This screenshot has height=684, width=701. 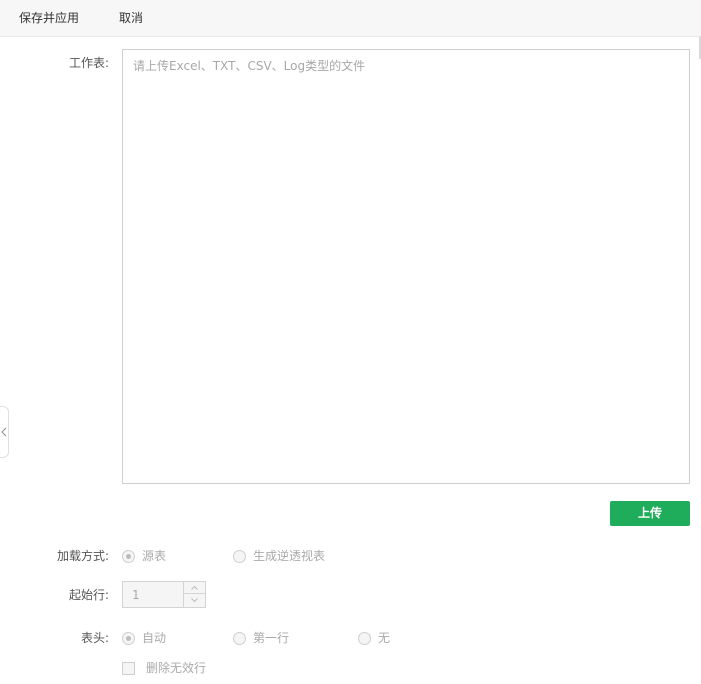 I want to click on load-mode-source-radio: 源表, so click(x=144, y=556).